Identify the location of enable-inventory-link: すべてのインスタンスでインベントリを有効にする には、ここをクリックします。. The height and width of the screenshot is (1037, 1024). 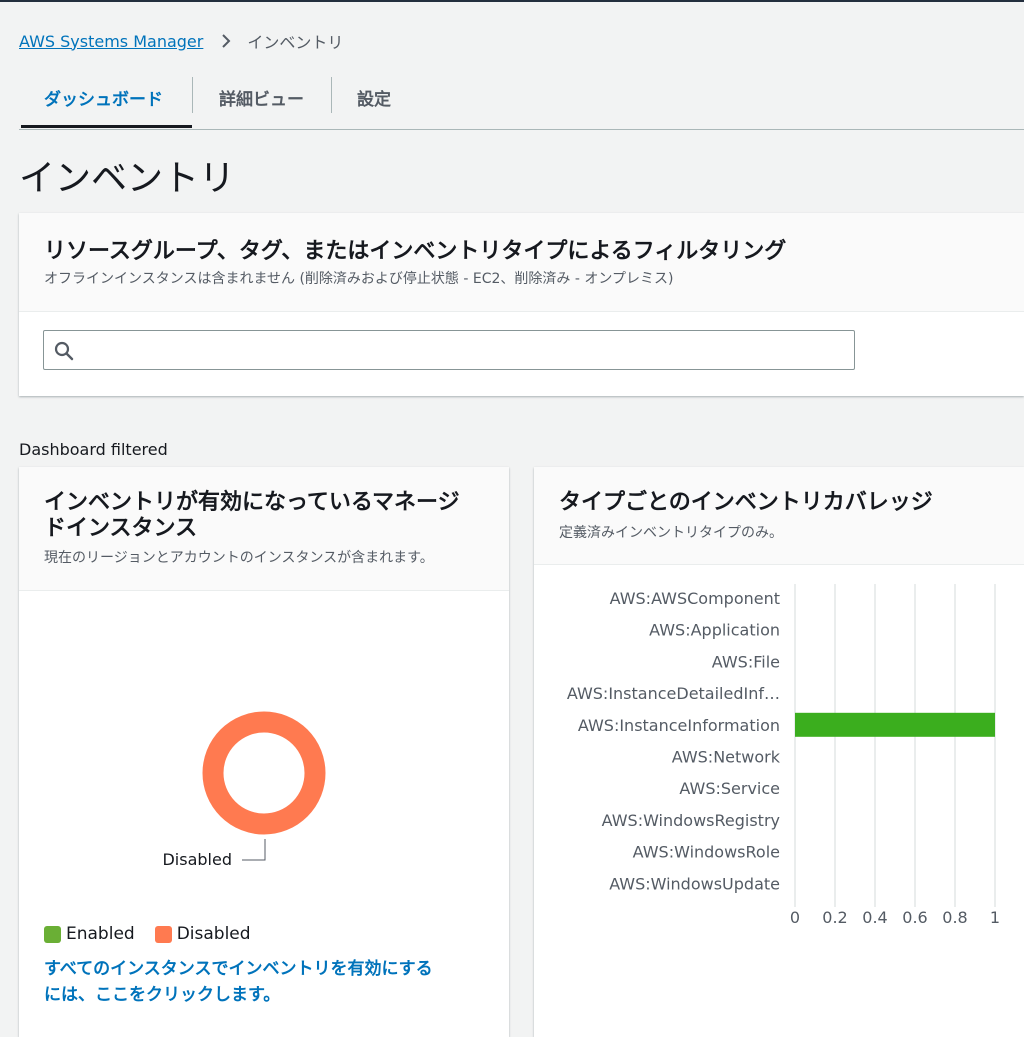
(269, 982).